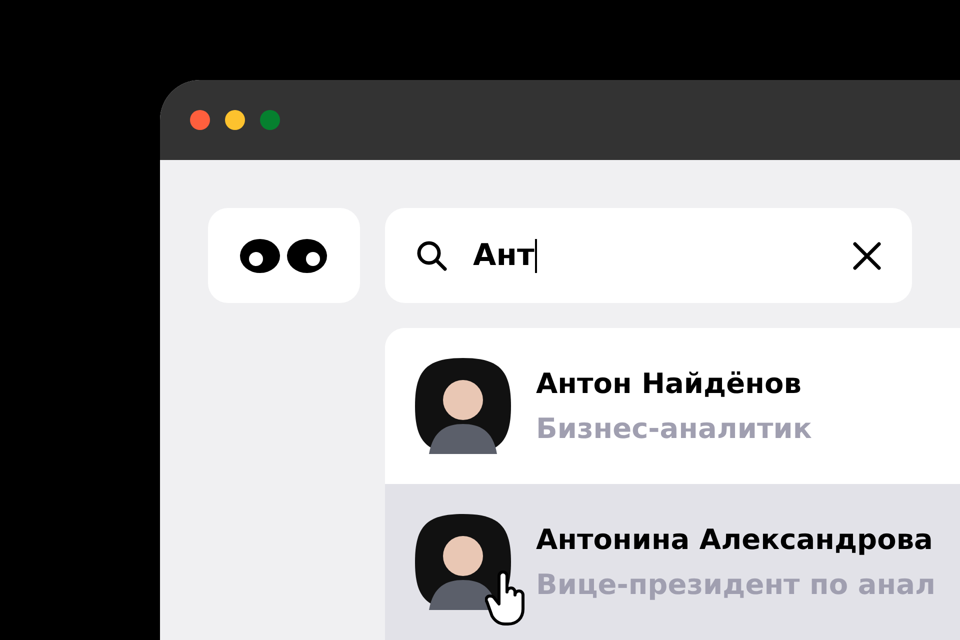 The image size is (960, 640). Describe the element at coordinates (736, 584) in the screenshot. I see `person-role: Вице-президент по анал` at that location.